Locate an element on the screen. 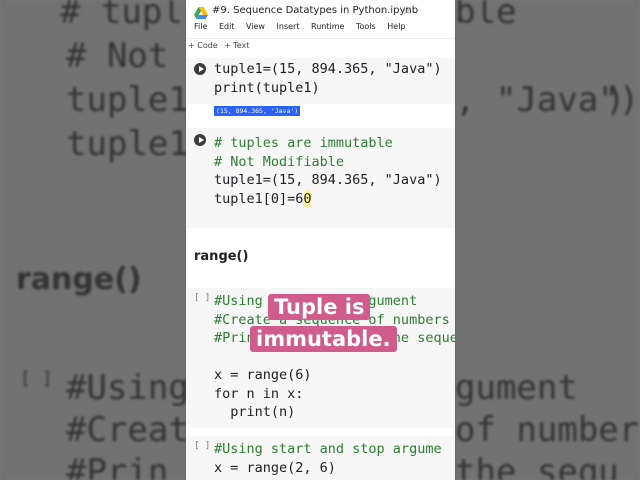  code-comment: # tuples are immutable is located at coordinates (303, 143).